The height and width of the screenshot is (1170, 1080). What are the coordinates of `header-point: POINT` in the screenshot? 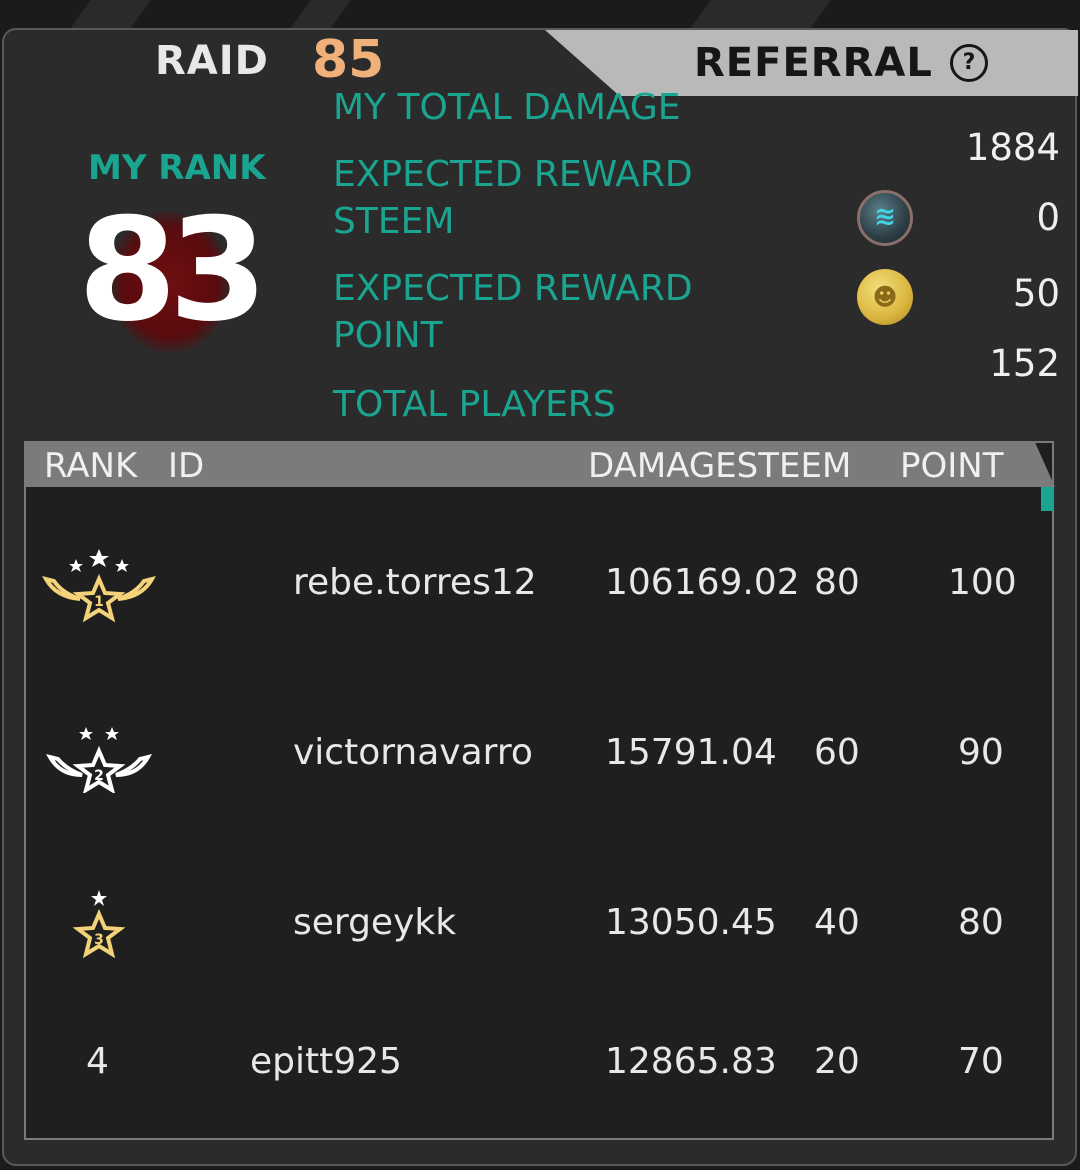 It's located at (952, 466).